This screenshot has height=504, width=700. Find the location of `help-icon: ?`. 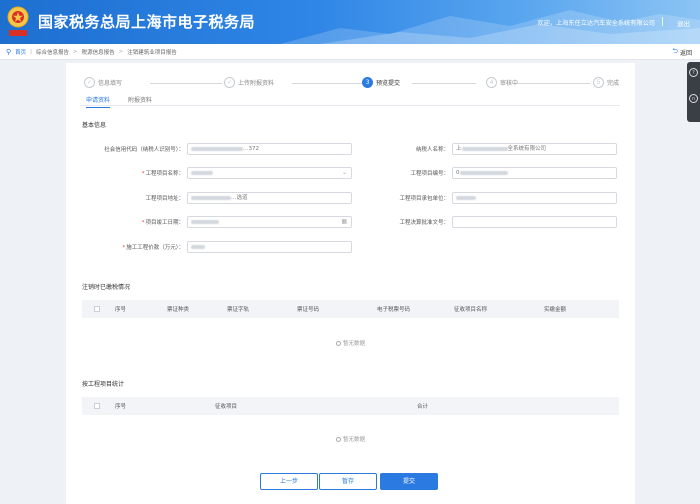

help-icon: ? is located at coordinates (693, 72).